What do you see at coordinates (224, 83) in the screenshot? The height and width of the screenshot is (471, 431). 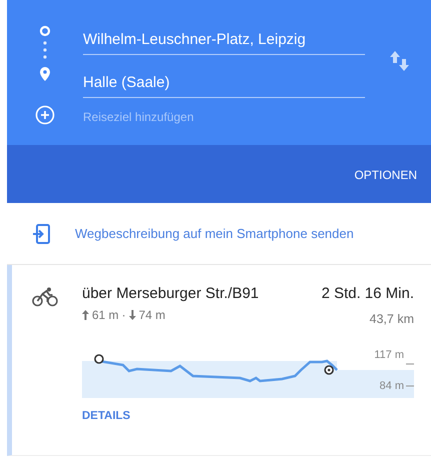 I see `destination-field: Halle (Saale)` at bounding box center [224, 83].